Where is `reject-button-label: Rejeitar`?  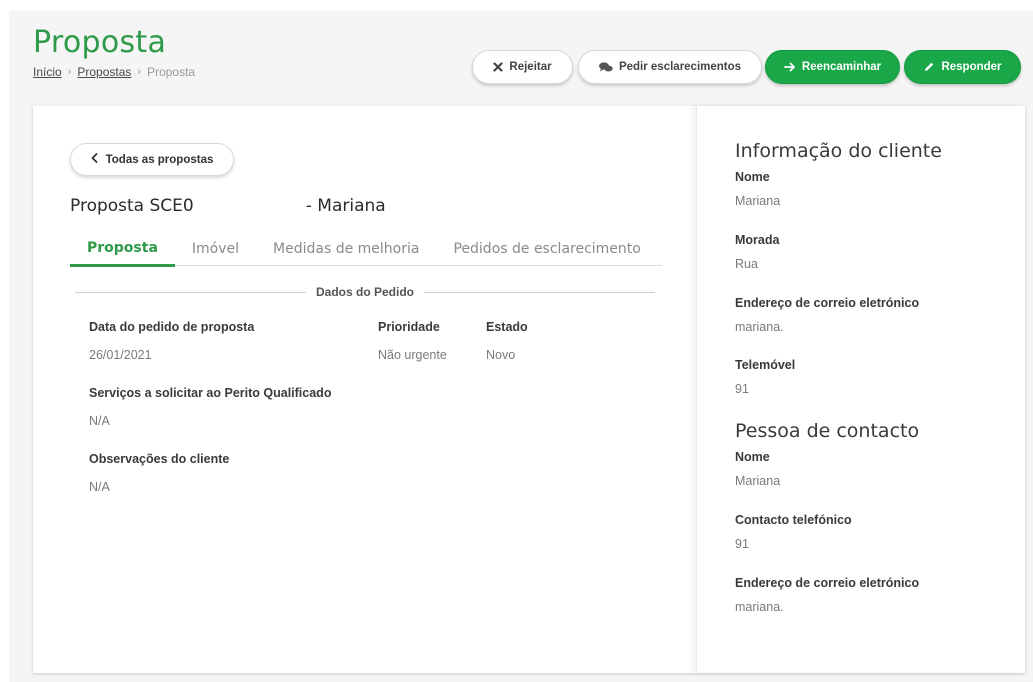
reject-button-label: Rejeitar is located at coordinates (530, 67).